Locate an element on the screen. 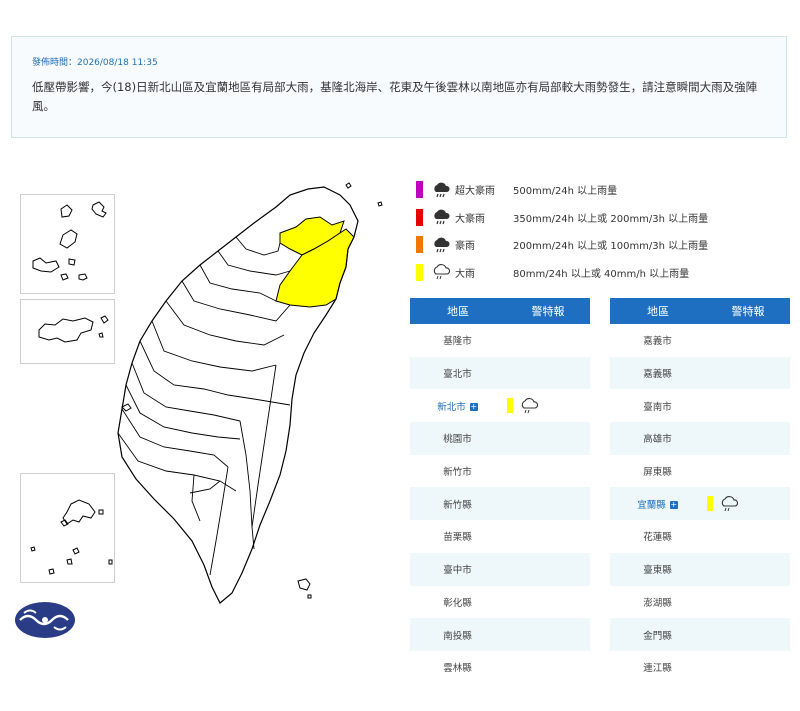 This screenshot has width=800, height=711. area-name: 嘉義縣 is located at coordinates (657, 375).